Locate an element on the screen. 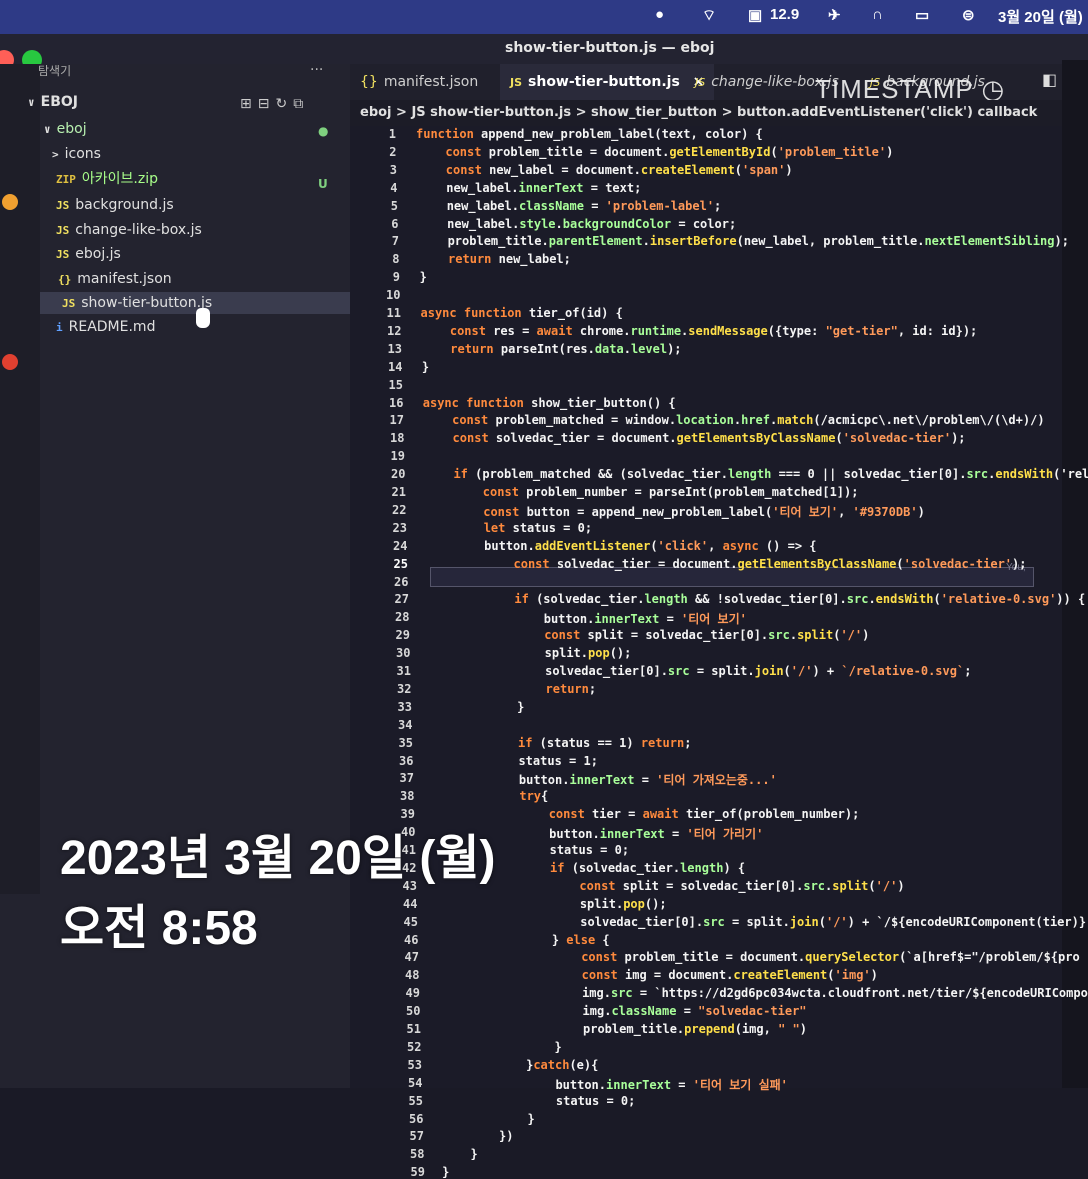  battery-readout: 12.9 is located at coordinates (785, 14).